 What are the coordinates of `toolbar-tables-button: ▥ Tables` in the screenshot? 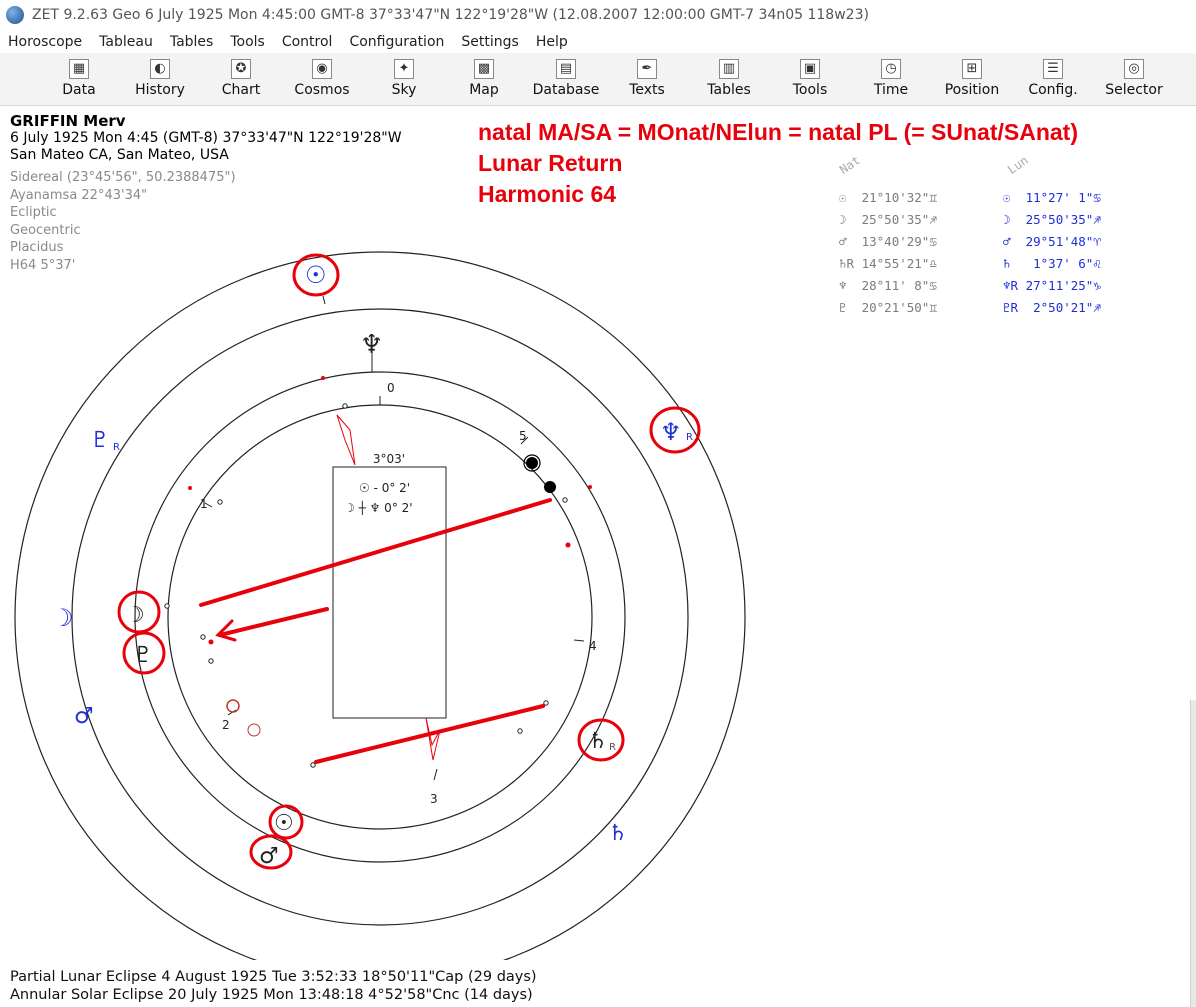 It's located at (729, 77).